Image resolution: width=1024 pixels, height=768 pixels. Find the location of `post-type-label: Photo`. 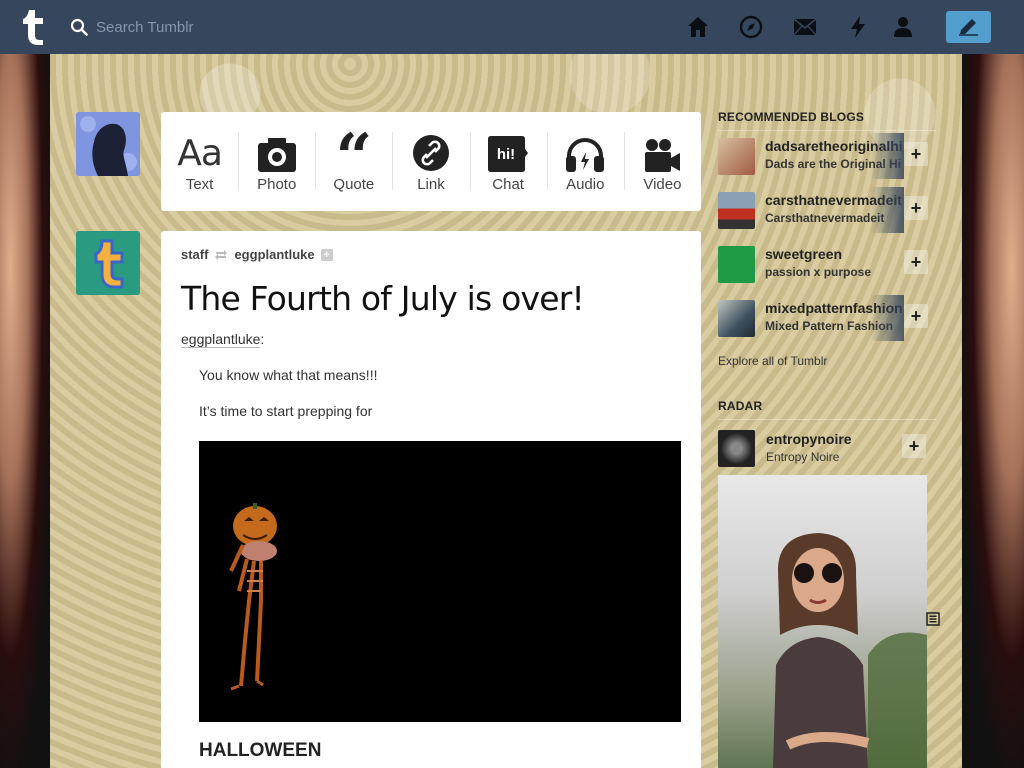

post-type-label: Photo is located at coordinates (277, 184).